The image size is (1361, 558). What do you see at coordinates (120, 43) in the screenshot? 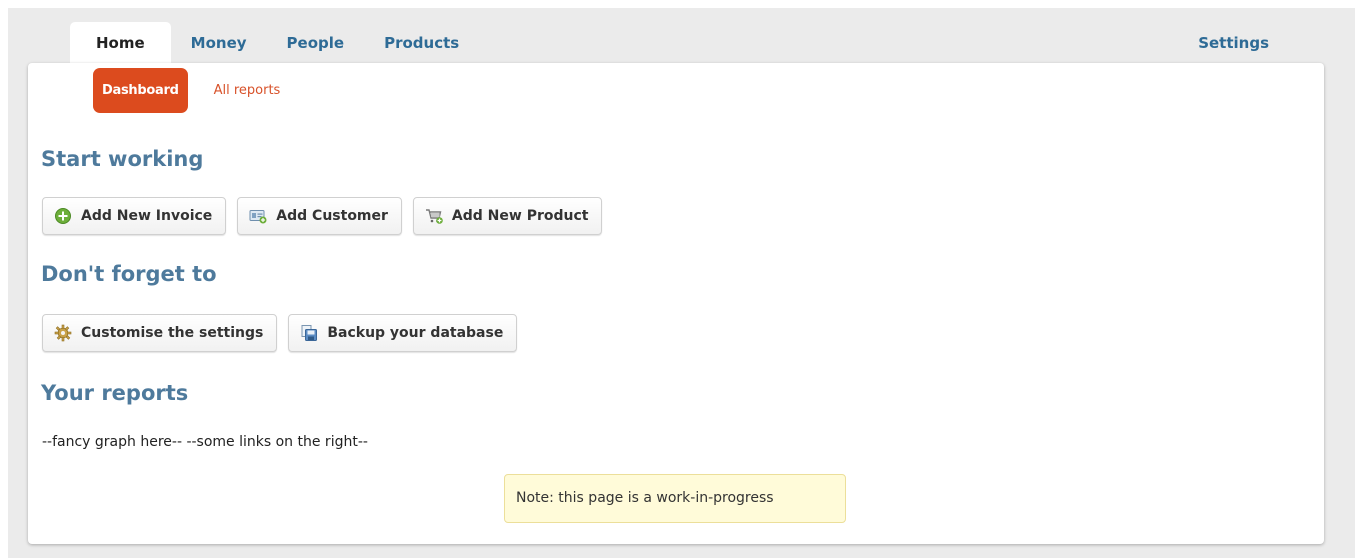
I see `tab-home: Home` at bounding box center [120, 43].